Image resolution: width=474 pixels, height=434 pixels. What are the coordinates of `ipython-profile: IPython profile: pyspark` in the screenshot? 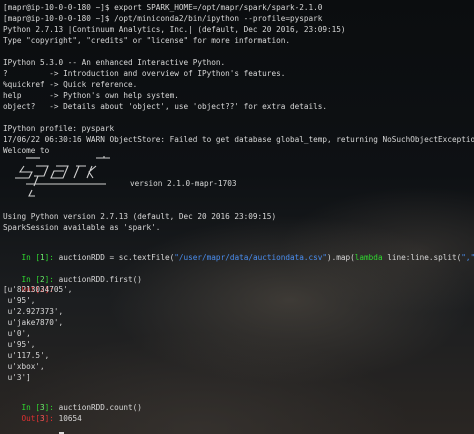 It's located at (59, 128).